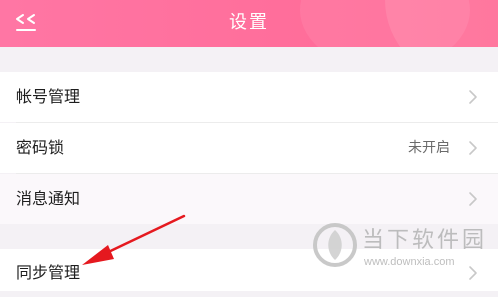 The height and width of the screenshot is (297, 498). I want to click on watermark-url: www.downxia.com, so click(409, 262).